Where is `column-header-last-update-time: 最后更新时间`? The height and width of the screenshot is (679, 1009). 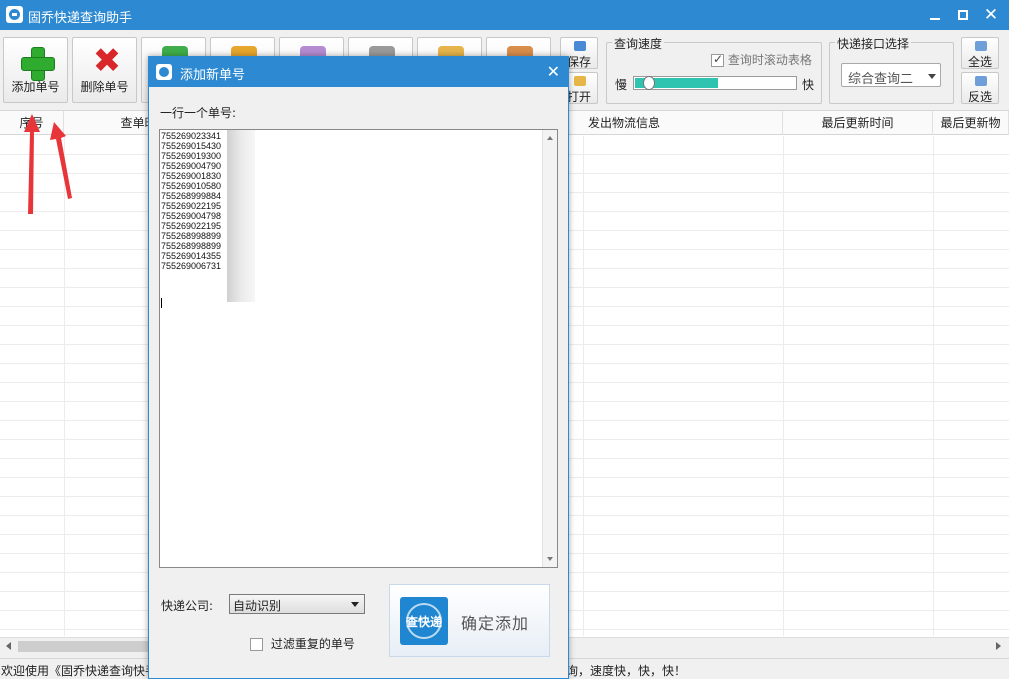
column-header-last-update-time: 最后更新时间 is located at coordinates (858, 123).